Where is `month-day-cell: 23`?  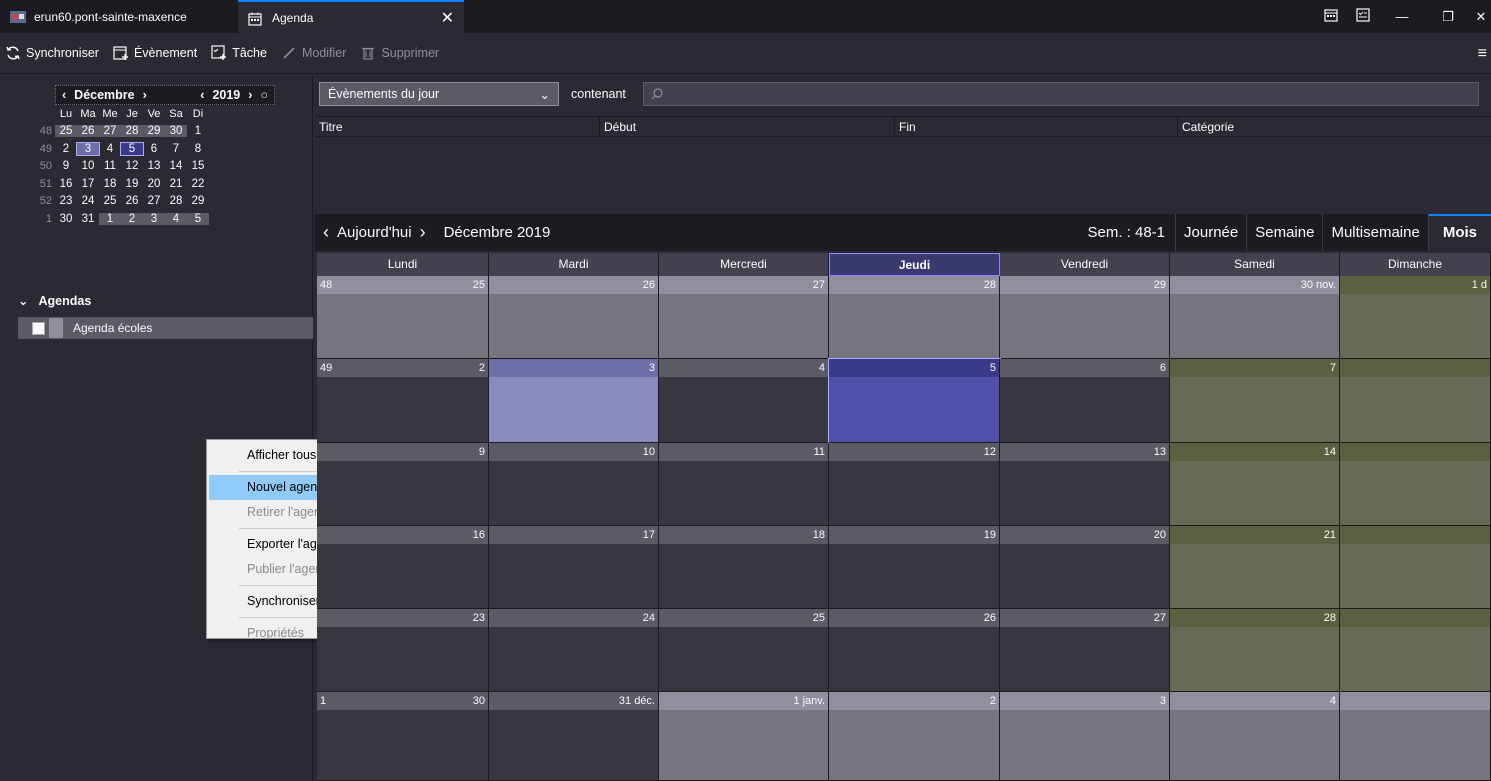 month-day-cell: 23 is located at coordinates (403, 650).